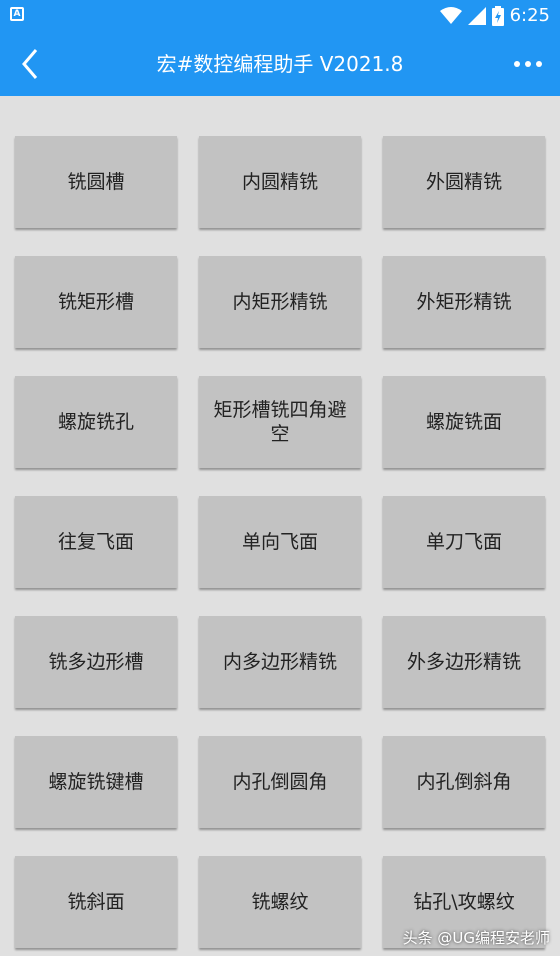 The height and width of the screenshot is (956, 560). Describe the element at coordinates (96, 422) in the screenshot. I see `grid-button: 螺旋铣孔` at that location.